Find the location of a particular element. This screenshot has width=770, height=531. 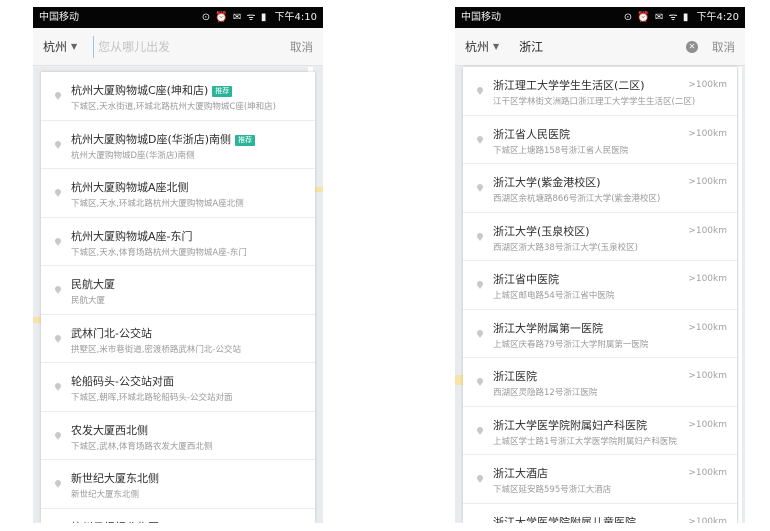

place-name-text: 武林门北-公交站 is located at coordinates (111, 333).